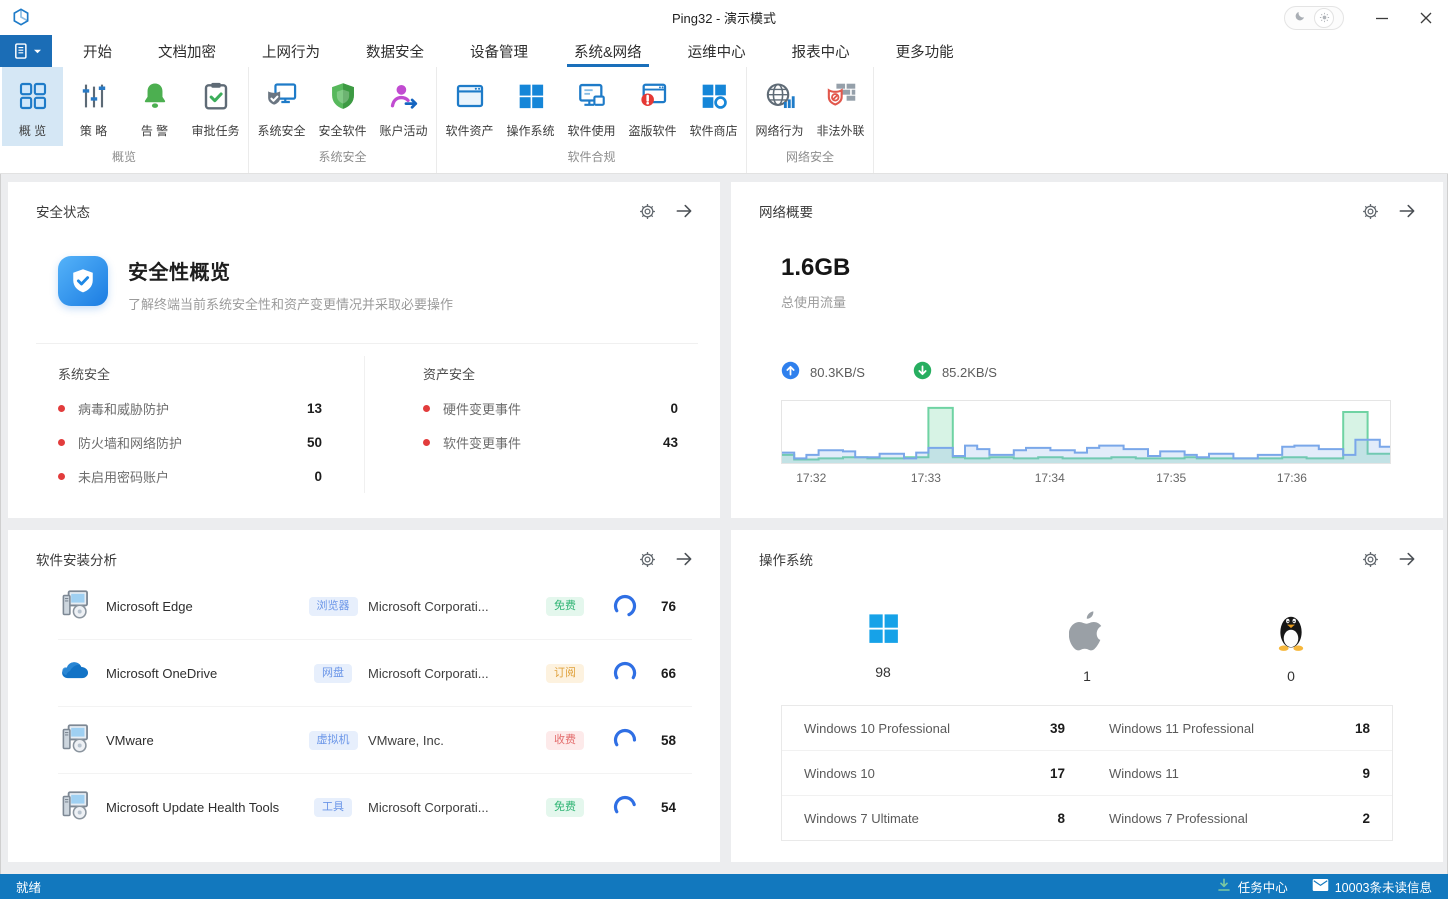 This screenshot has width=1448, height=899. I want to click on category-badge: 网盘, so click(333, 673).